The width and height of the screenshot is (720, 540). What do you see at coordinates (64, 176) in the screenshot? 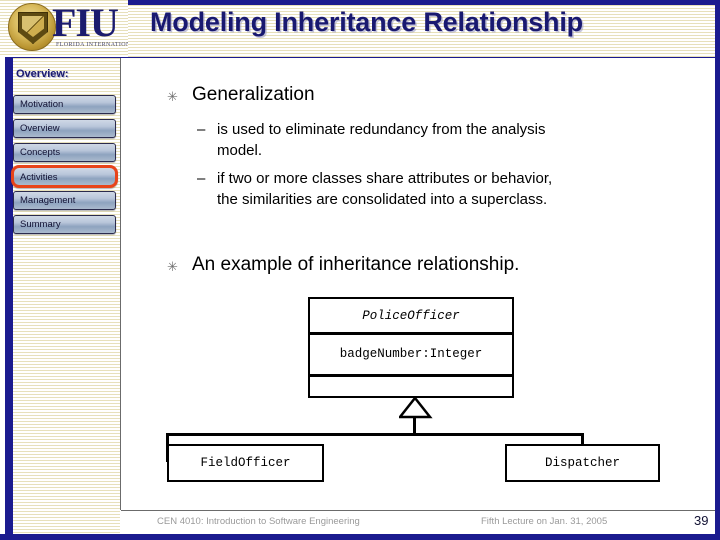
I see `sidebar-item-activities: Activities` at bounding box center [64, 176].